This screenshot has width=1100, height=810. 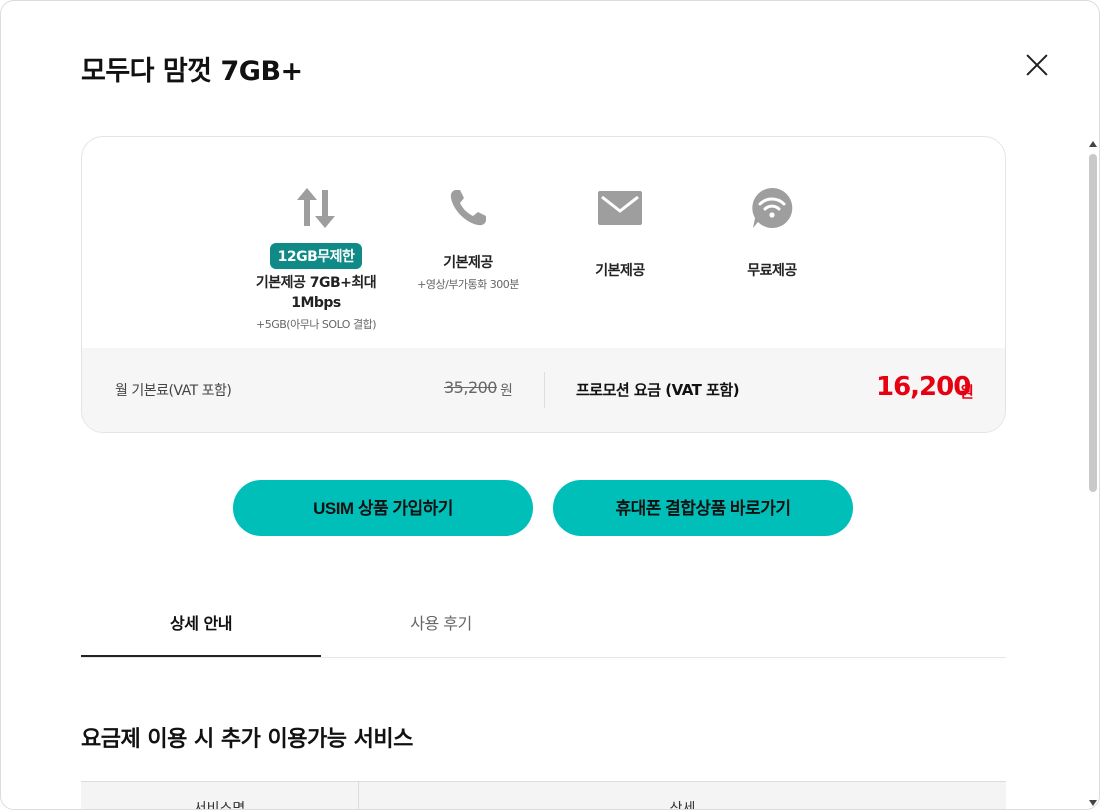 I want to click on scroll-thumb, so click(x=1093, y=323).